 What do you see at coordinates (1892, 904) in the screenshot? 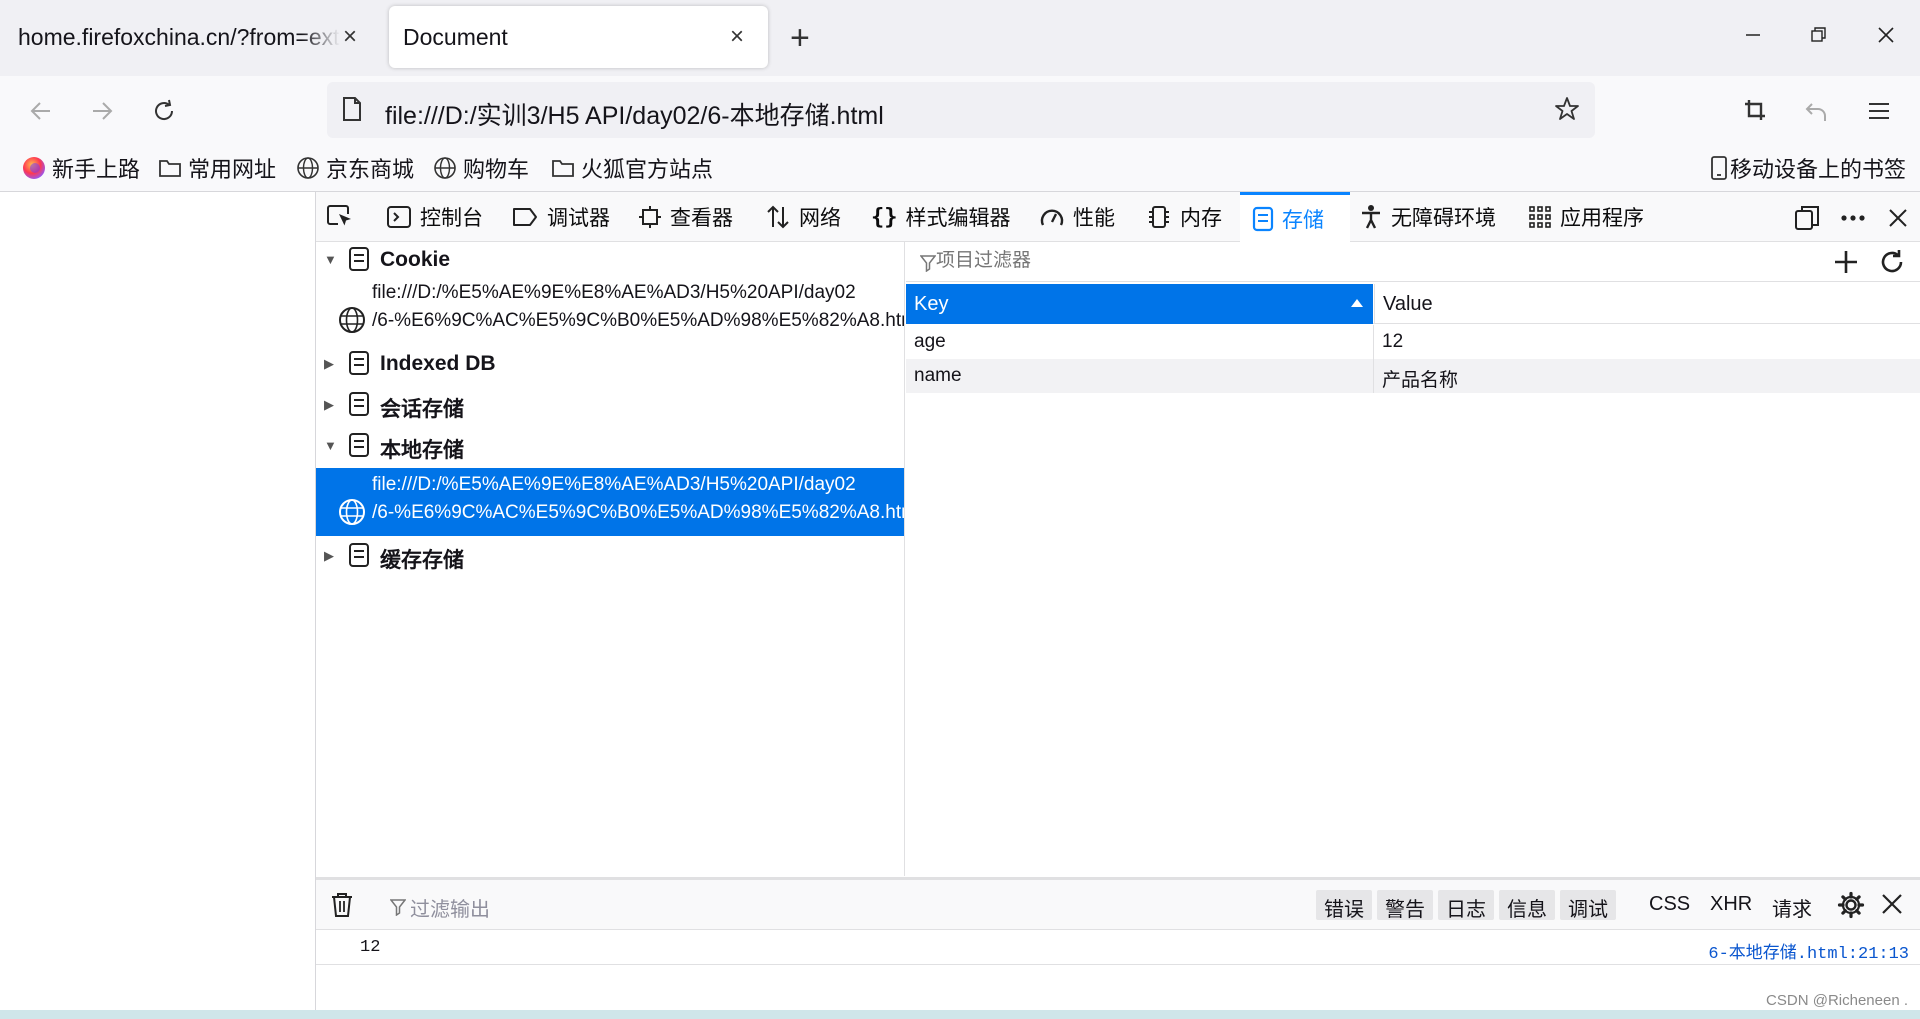
I see `console-close-icon` at bounding box center [1892, 904].